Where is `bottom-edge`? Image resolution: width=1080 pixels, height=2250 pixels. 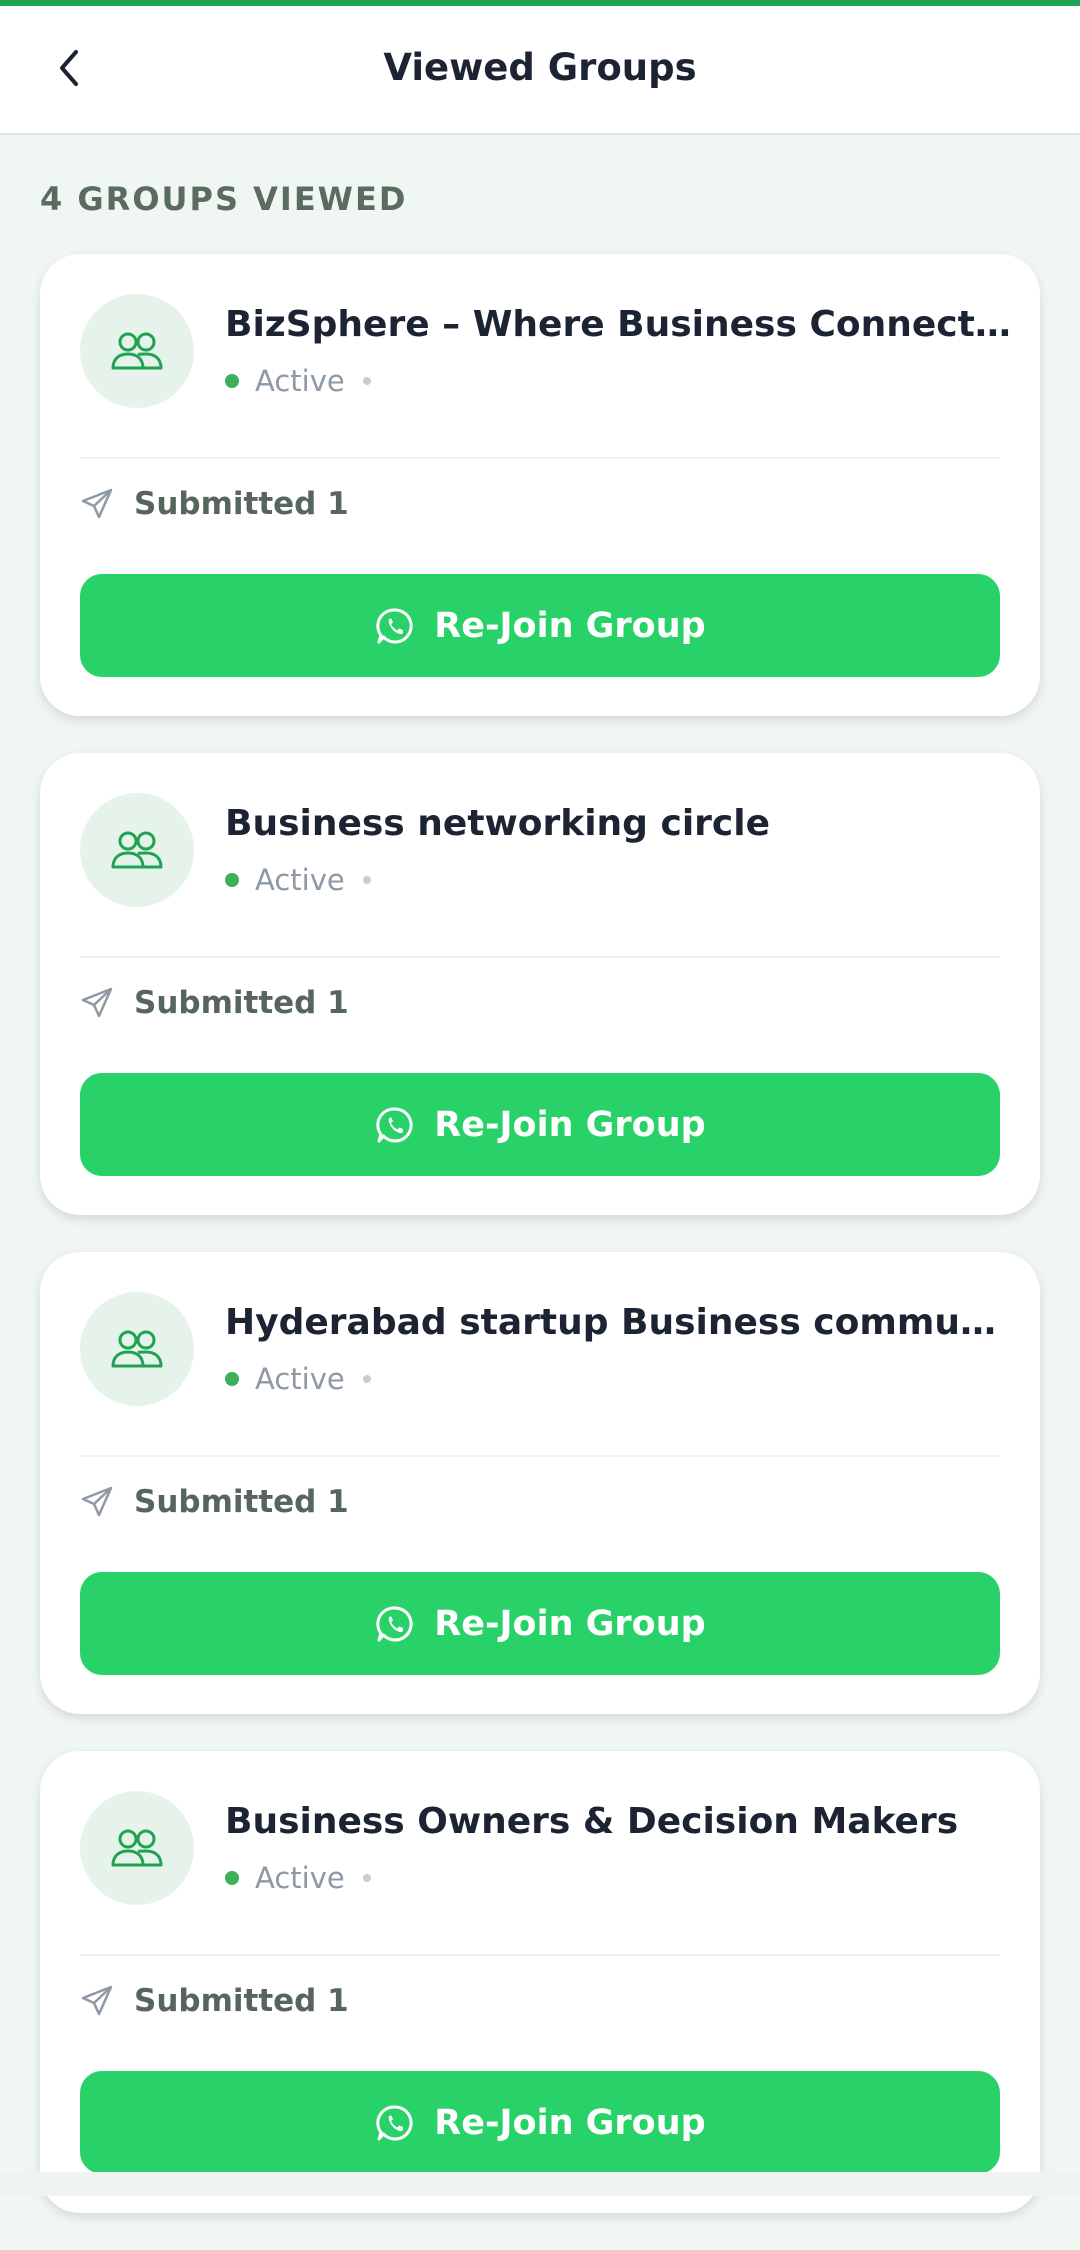 bottom-edge is located at coordinates (540, 2184).